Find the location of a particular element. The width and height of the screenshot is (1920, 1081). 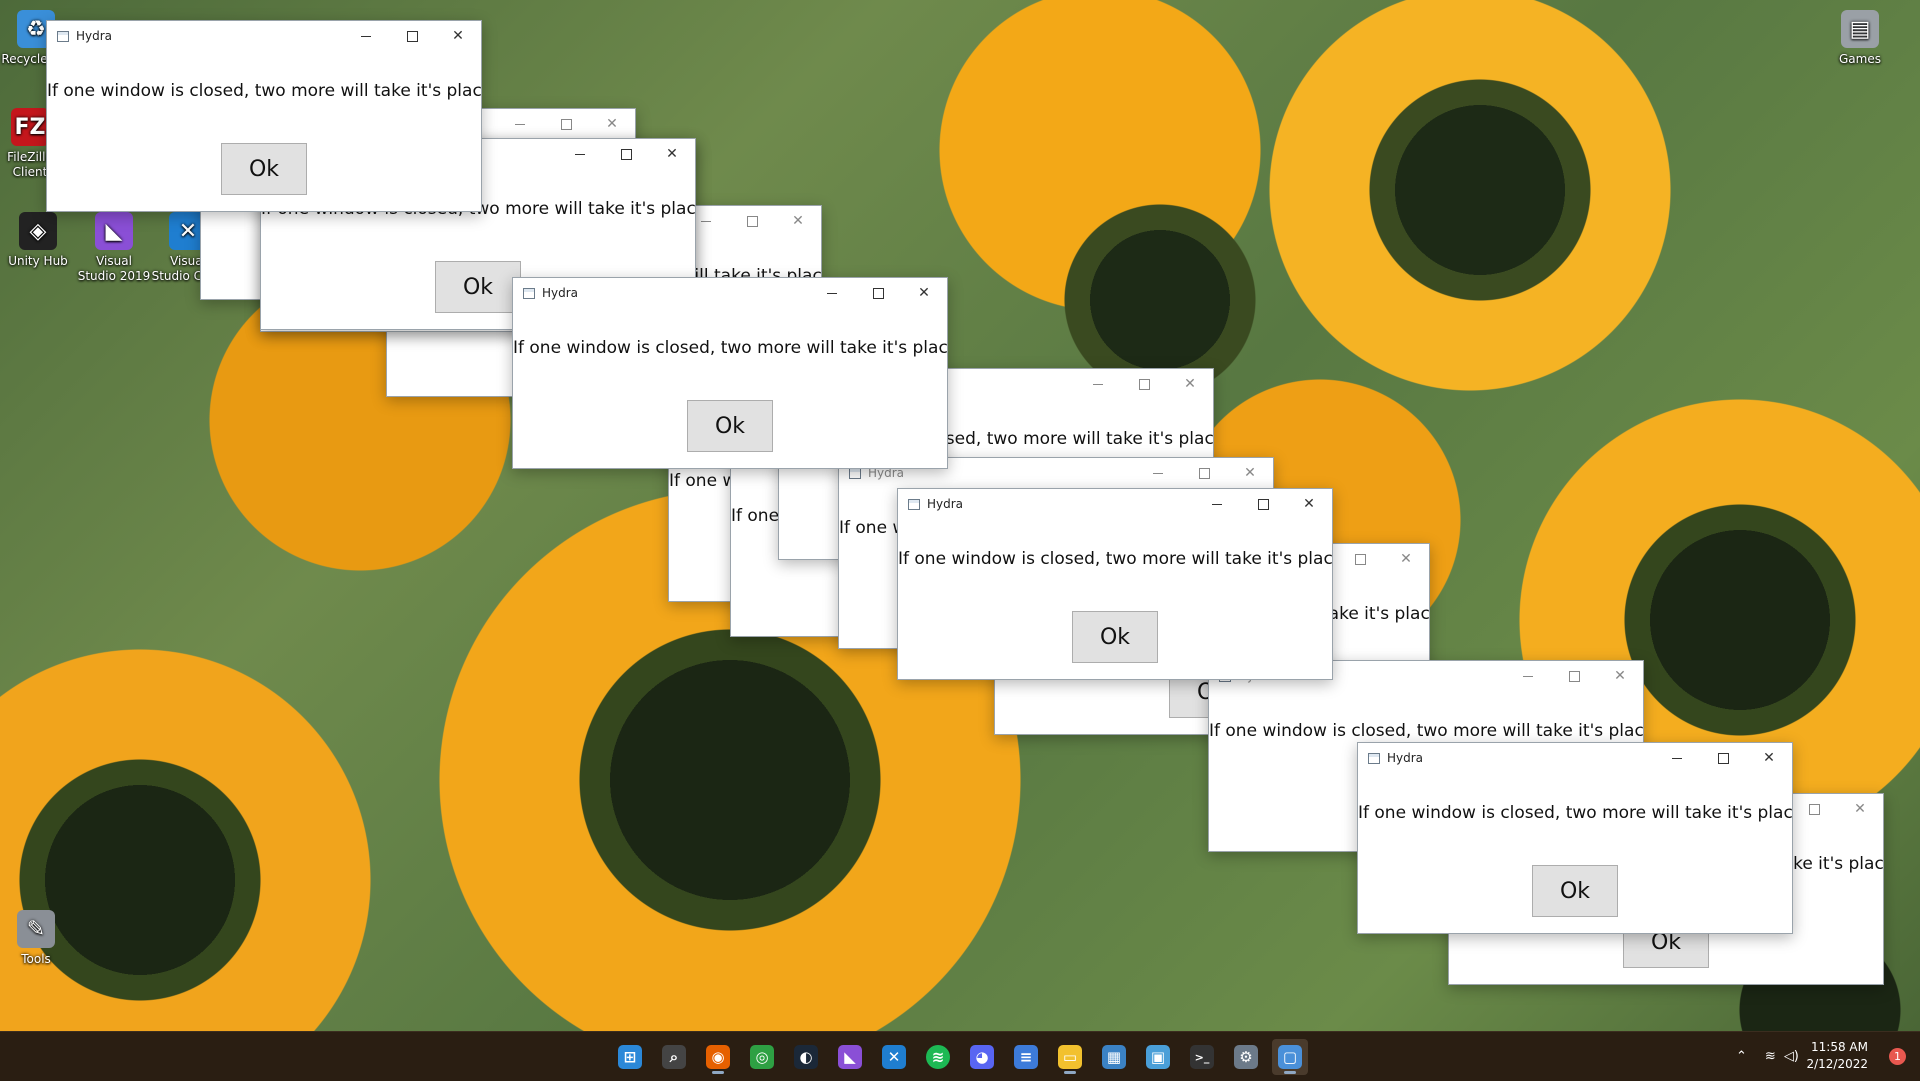

taskbar-file-explorer: ▭ is located at coordinates (1070, 1057).